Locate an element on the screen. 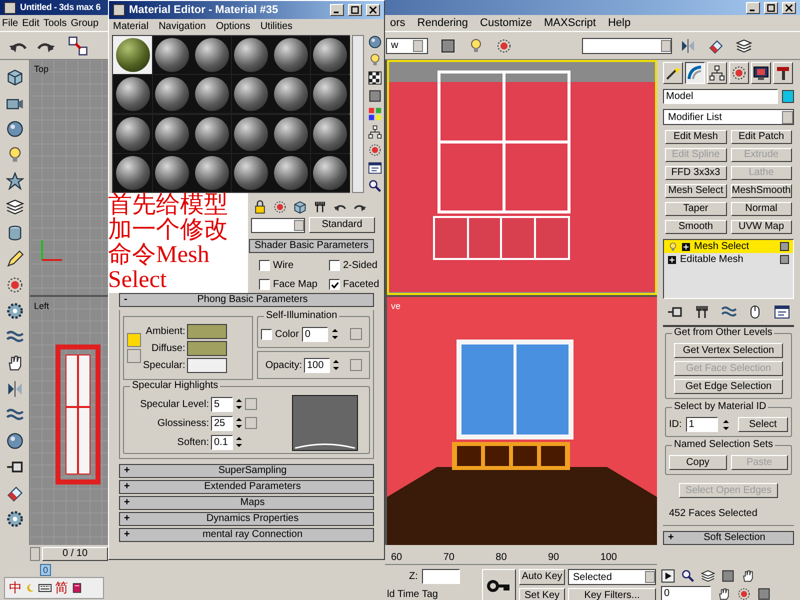 The height and width of the screenshot is (600, 800). rollout-header: - Phong Basic Parameters is located at coordinates (246, 300).